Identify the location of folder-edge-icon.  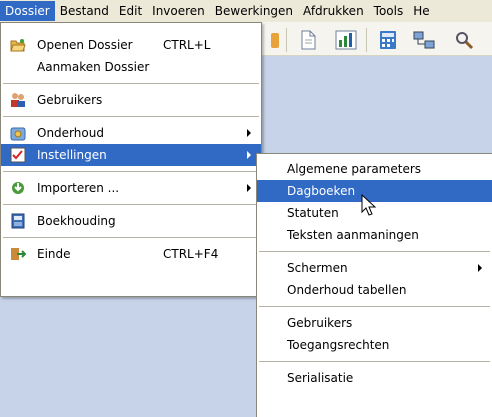
(276, 40).